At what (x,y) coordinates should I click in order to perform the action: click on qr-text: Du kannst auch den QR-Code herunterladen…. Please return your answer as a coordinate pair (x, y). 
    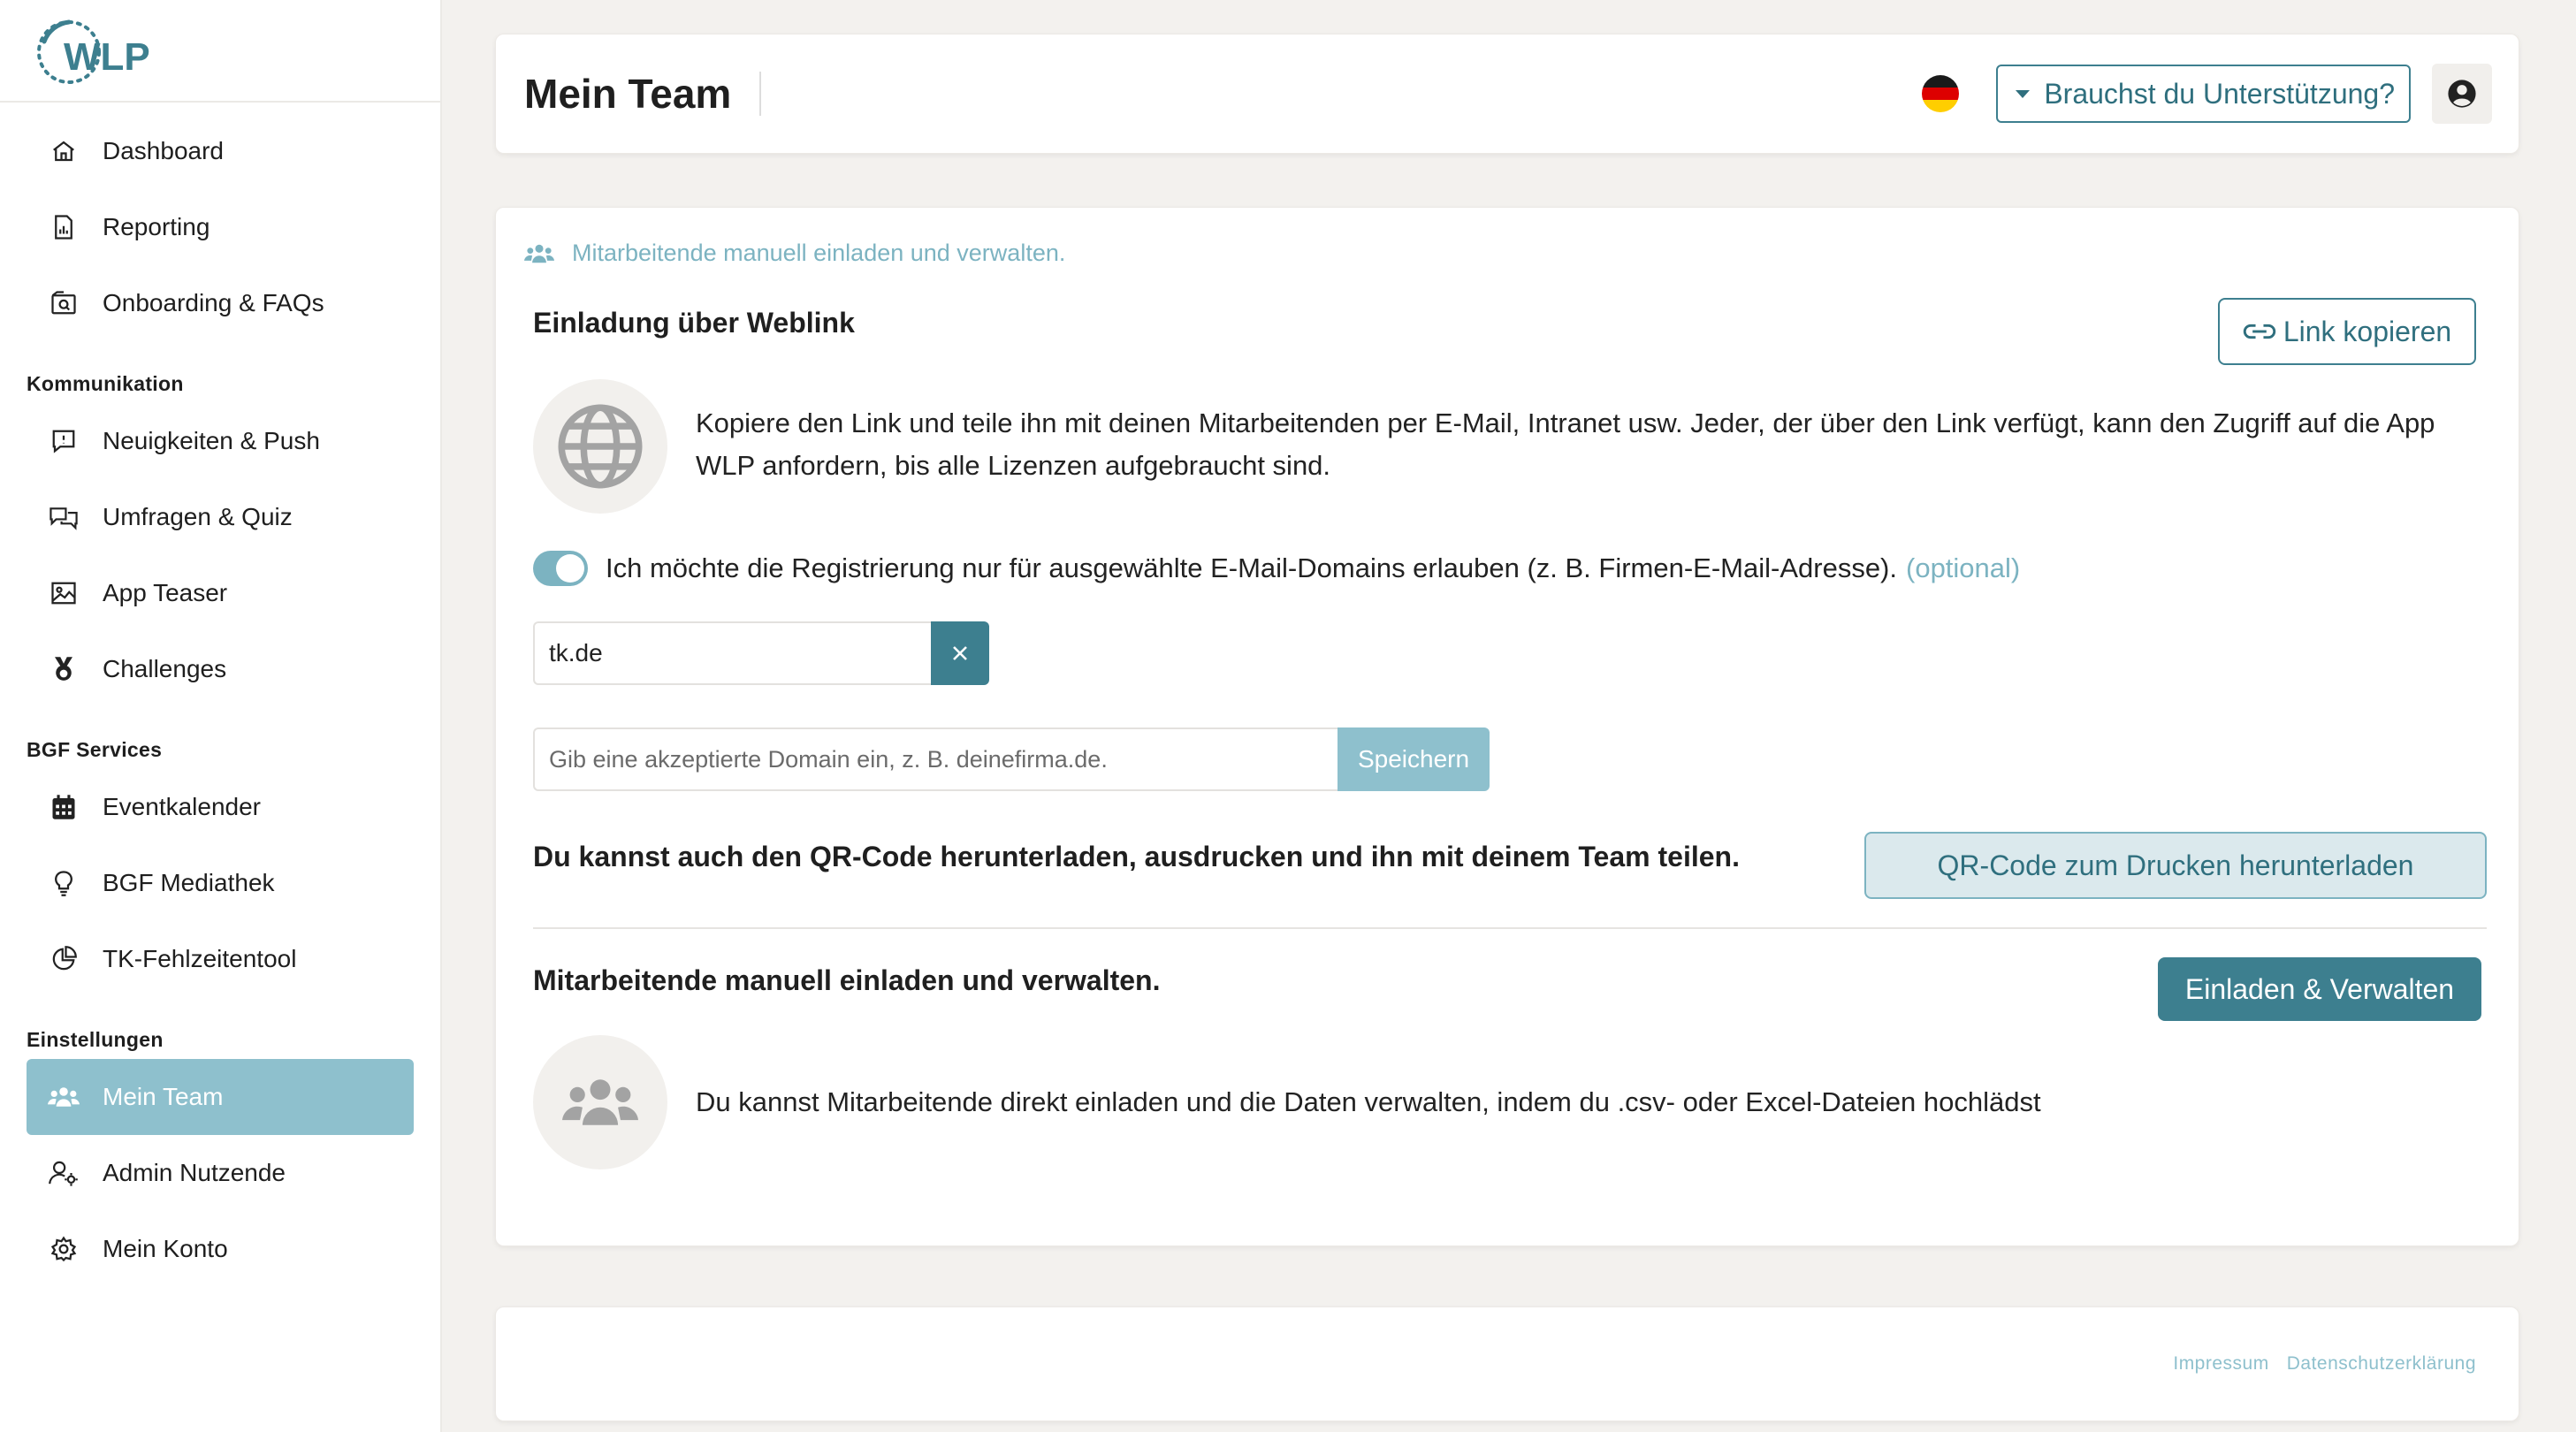
    Looking at the image, I should click on (1136, 857).